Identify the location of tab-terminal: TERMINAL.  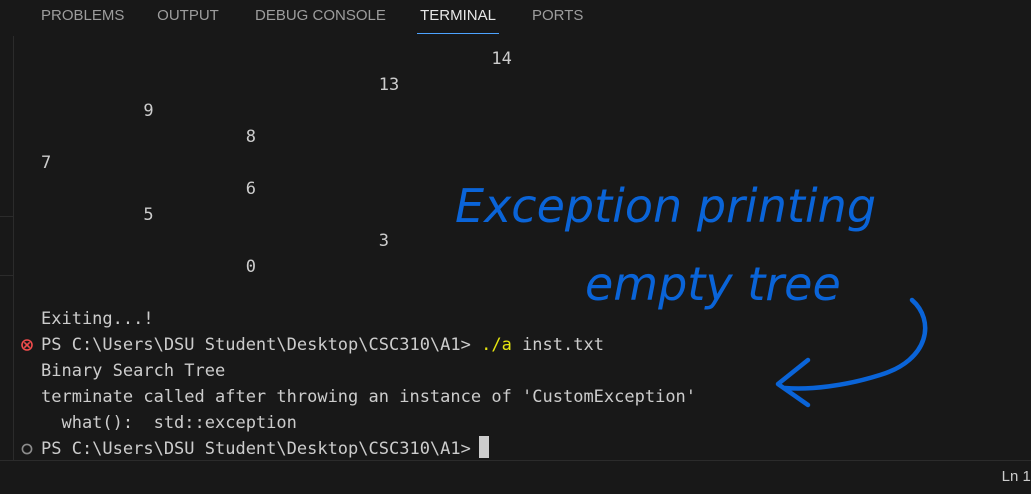
(458, 20).